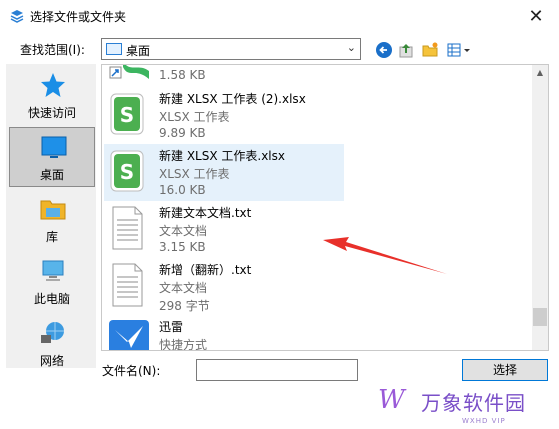 Image resolution: width=559 pixels, height=429 pixels. What do you see at coordinates (184, 306) in the screenshot?
I see `file-size: 298 字节` at bounding box center [184, 306].